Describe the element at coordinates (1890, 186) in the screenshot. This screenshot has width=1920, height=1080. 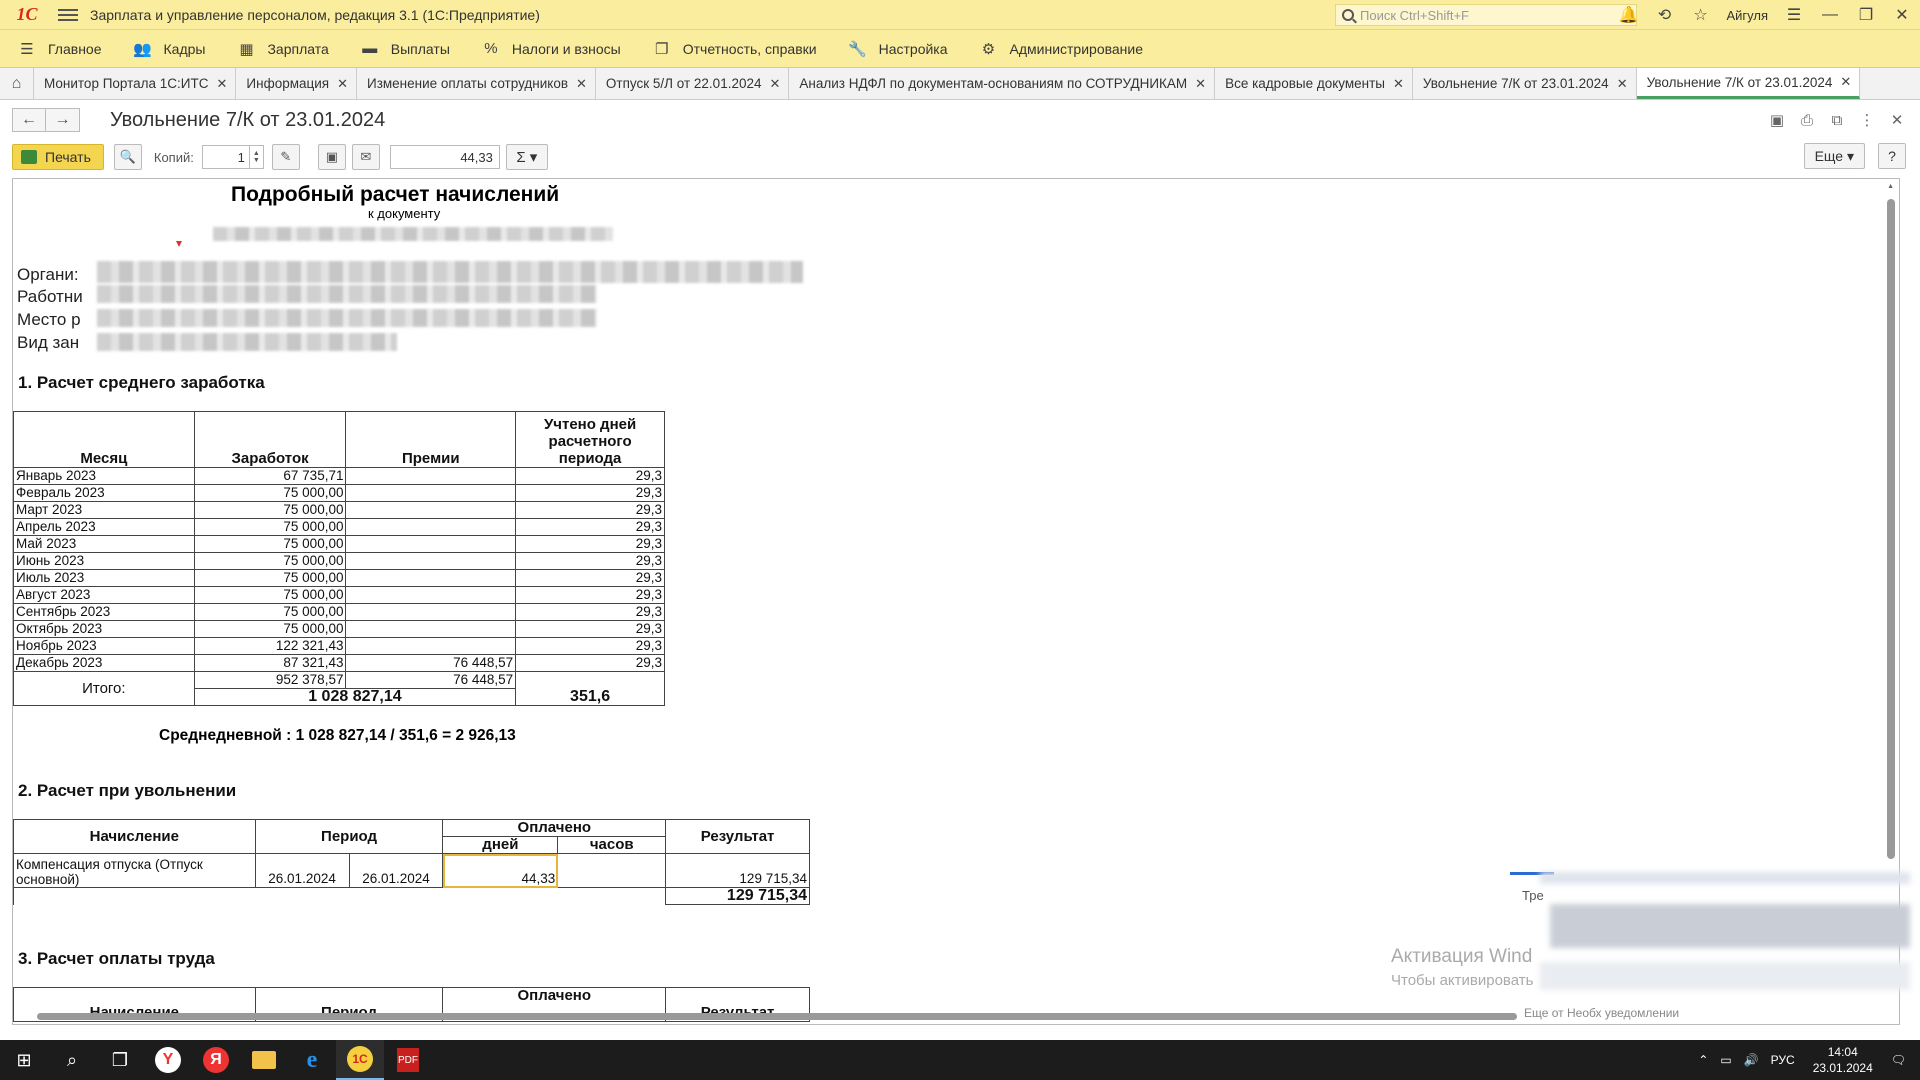
I see `scroll-up-icon: ▲` at that location.